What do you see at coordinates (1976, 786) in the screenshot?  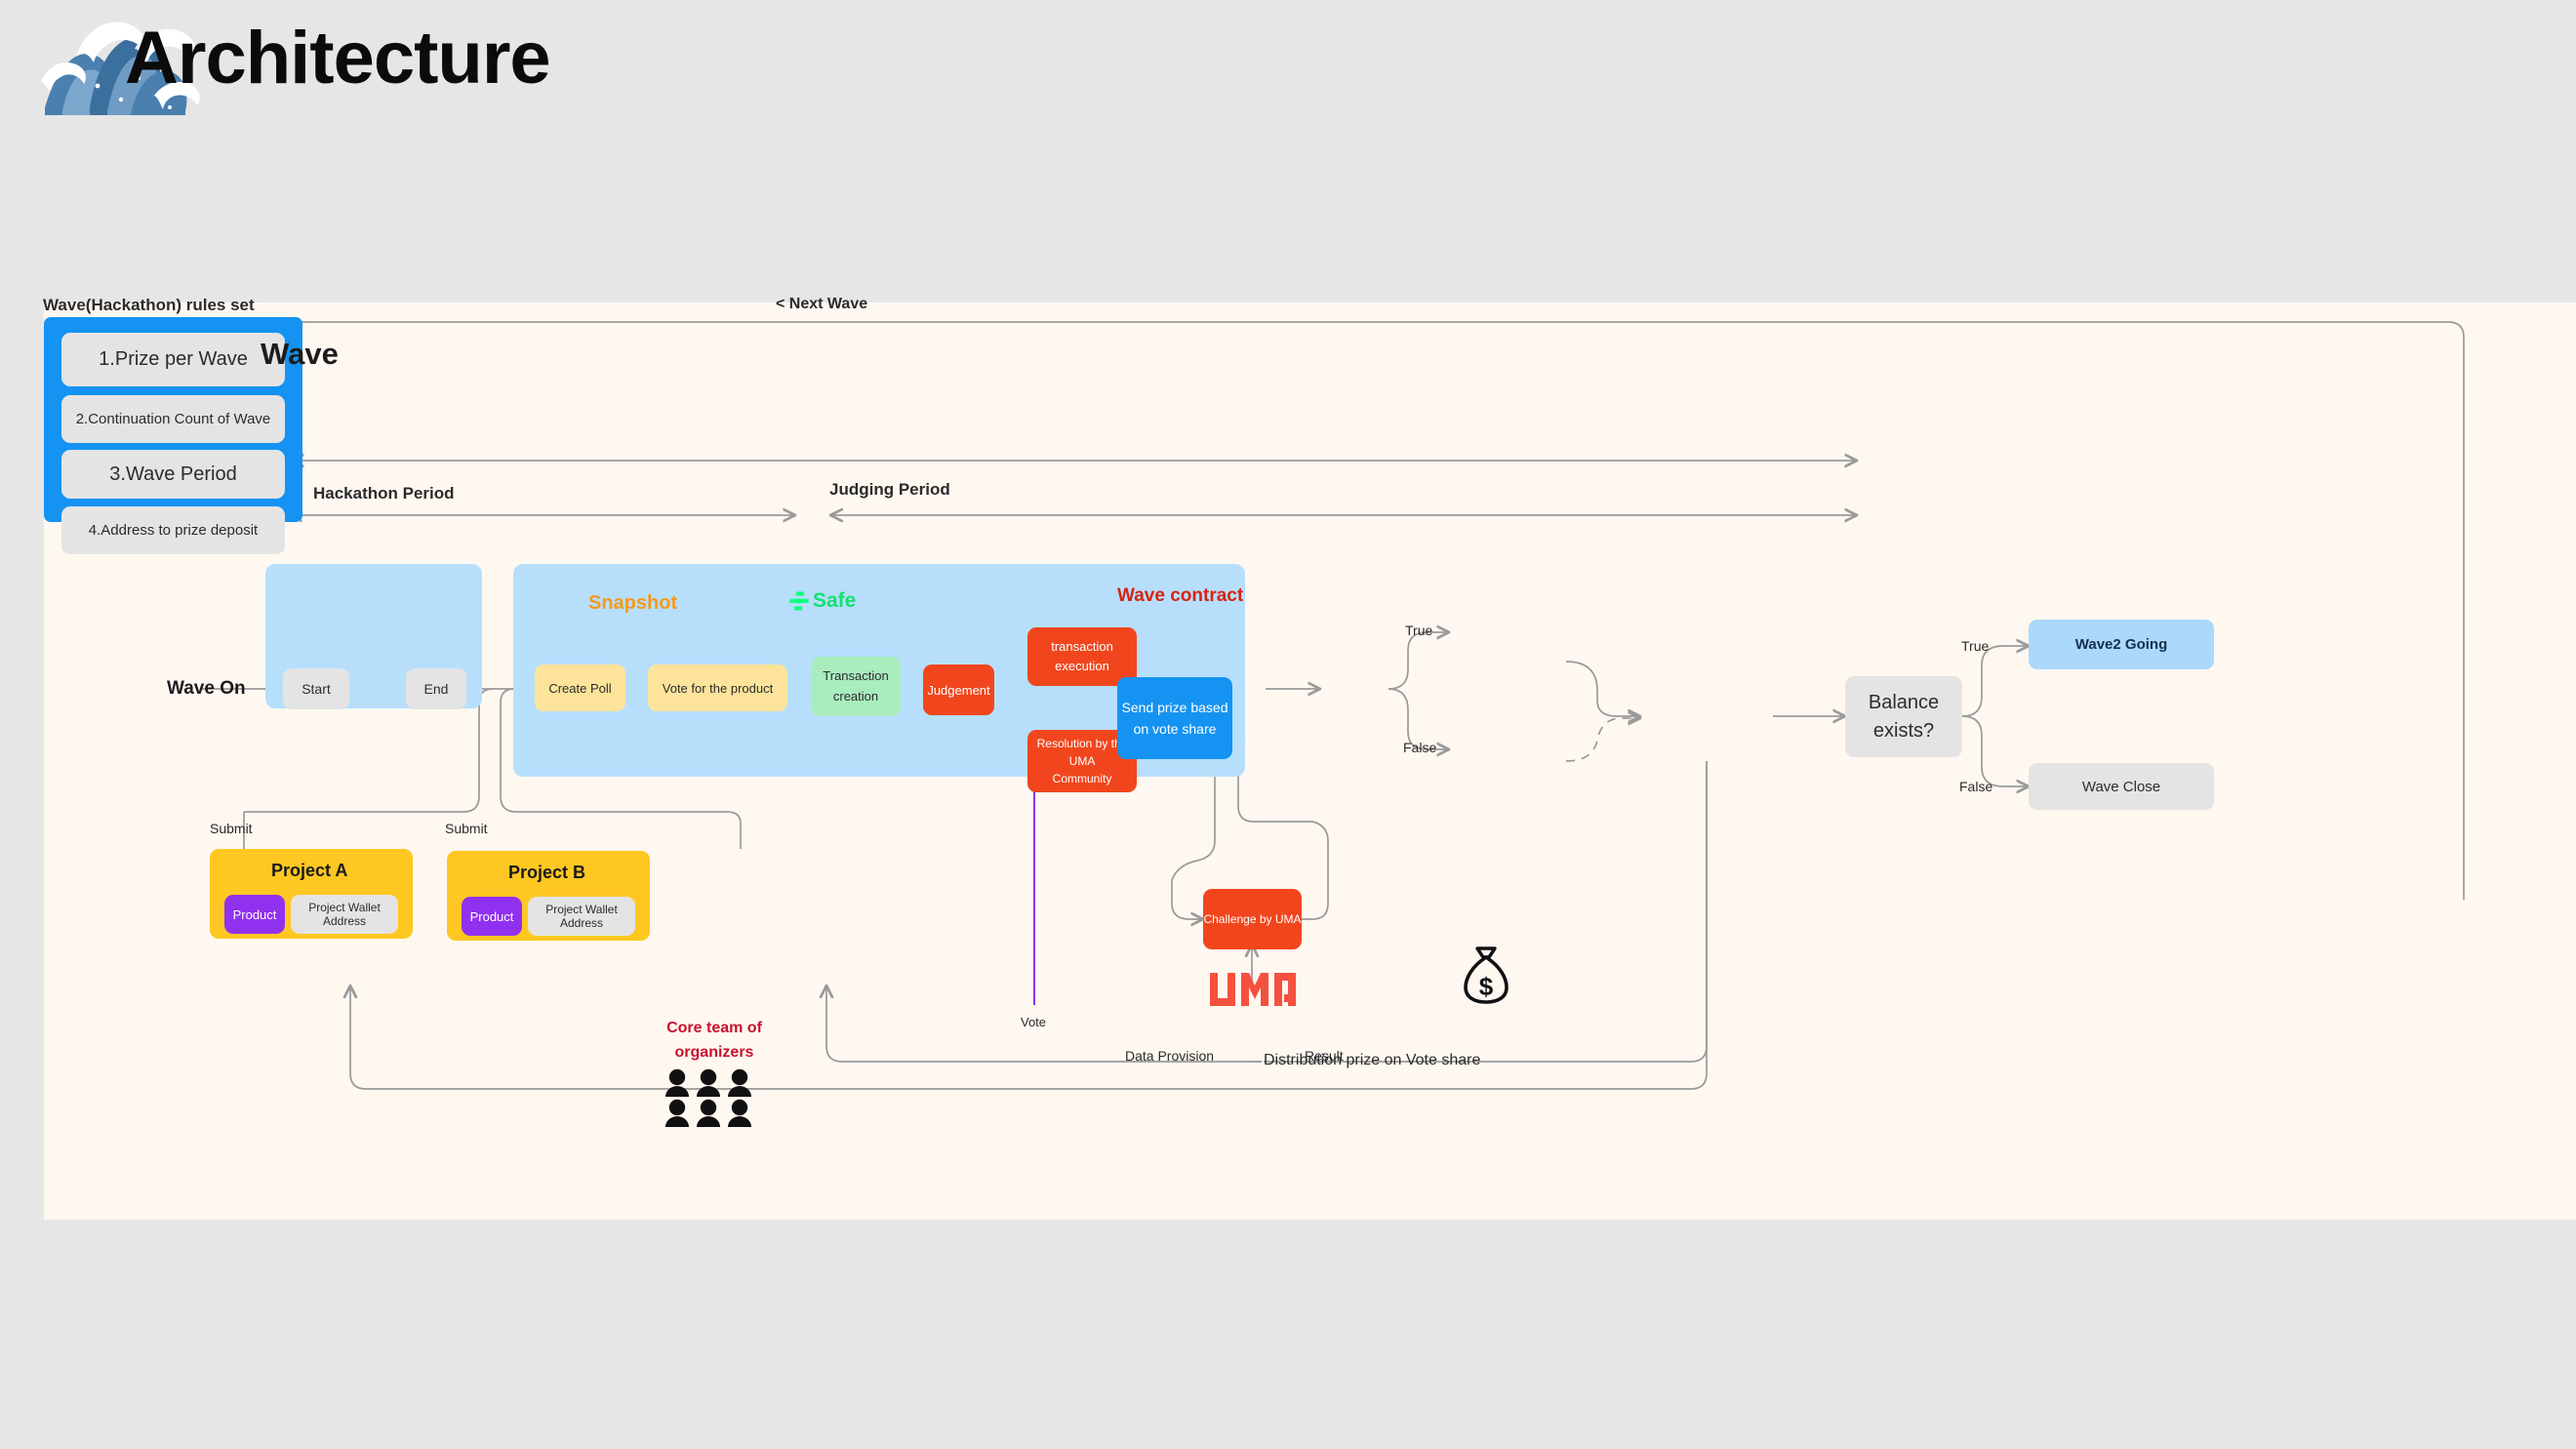 I see `branch-false-label-balance: False` at bounding box center [1976, 786].